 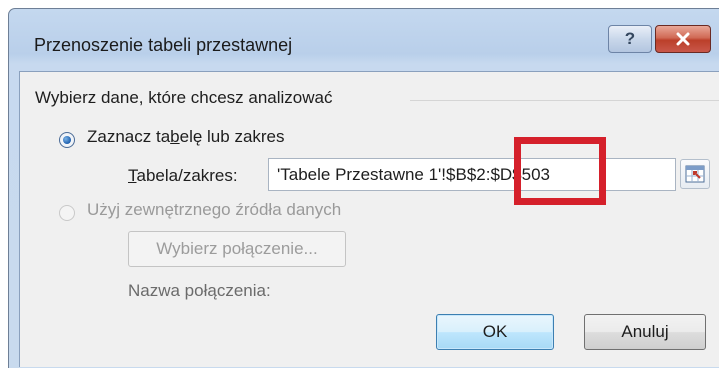 What do you see at coordinates (560, 171) in the screenshot?
I see `annotation-highlight-box` at bounding box center [560, 171].